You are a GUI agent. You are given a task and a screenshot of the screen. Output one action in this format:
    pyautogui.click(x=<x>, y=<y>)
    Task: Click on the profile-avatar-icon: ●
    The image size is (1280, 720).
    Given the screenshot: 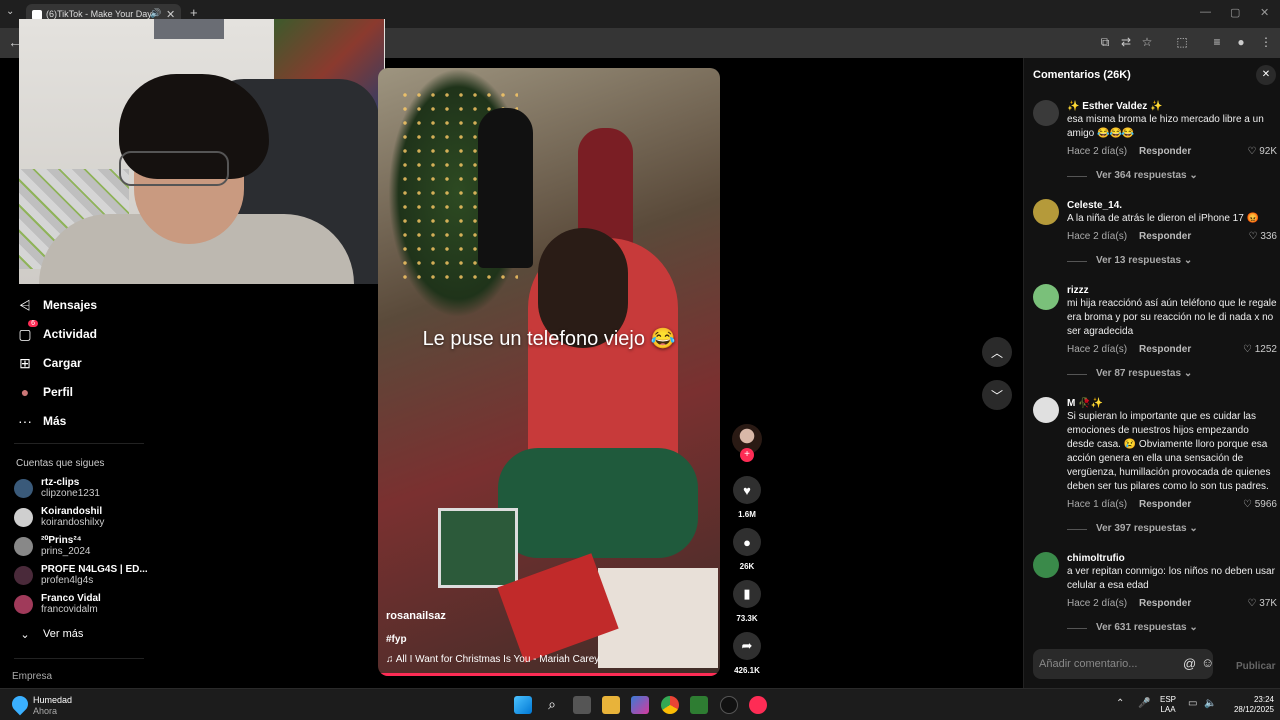 What is the action you would take?
    pyautogui.click(x=1241, y=42)
    